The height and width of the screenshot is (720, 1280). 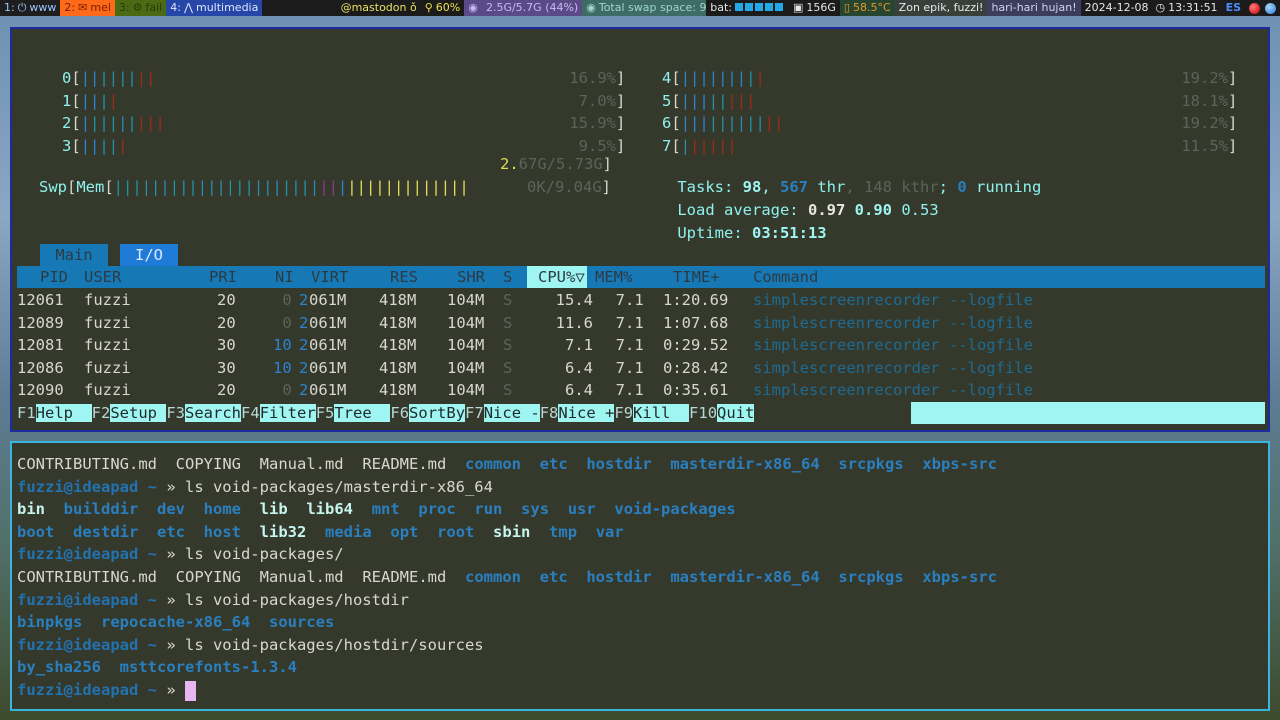 What do you see at coordinates (190, 690) in the screenshot?
I see `text-cursor` at bounding box center [190, 690].